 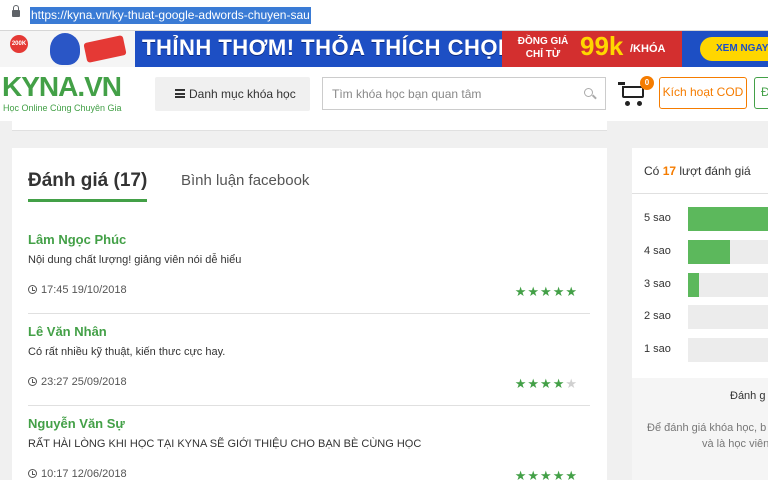 I want to click on search-box, so click(x=464, y=93).